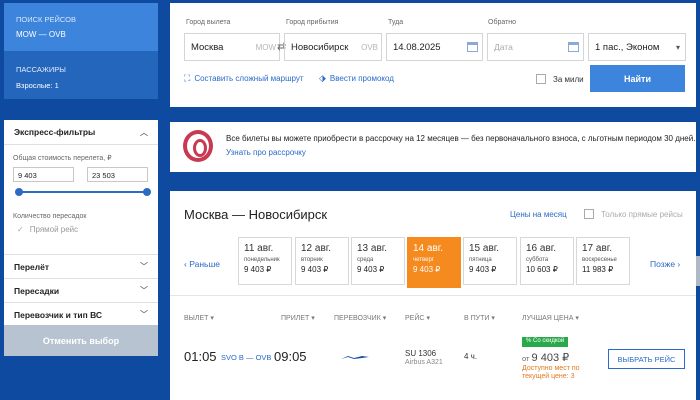 Image resolution: width=700 pixels, height=400 pixels. I want to click on from-code: MOW, so click(265, 47).